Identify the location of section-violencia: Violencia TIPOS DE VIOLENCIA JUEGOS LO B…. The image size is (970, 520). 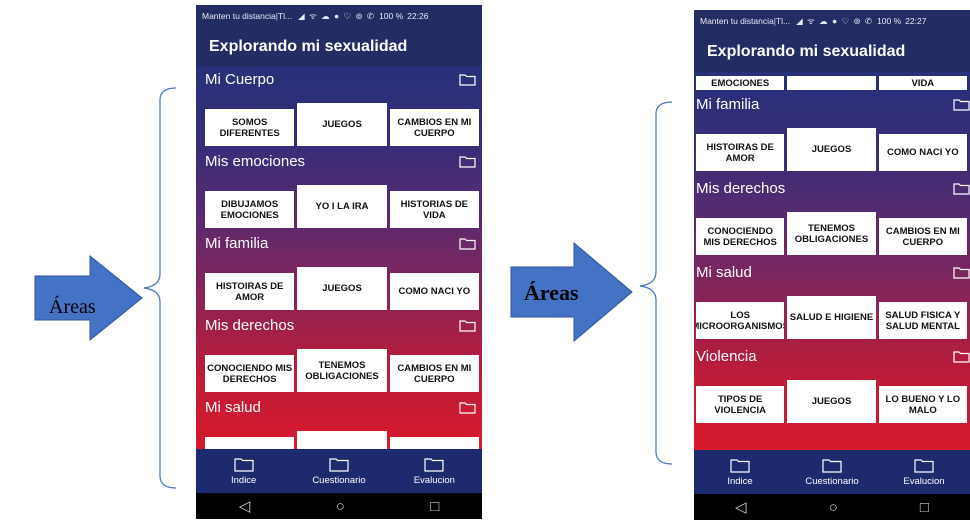
(832, 386).